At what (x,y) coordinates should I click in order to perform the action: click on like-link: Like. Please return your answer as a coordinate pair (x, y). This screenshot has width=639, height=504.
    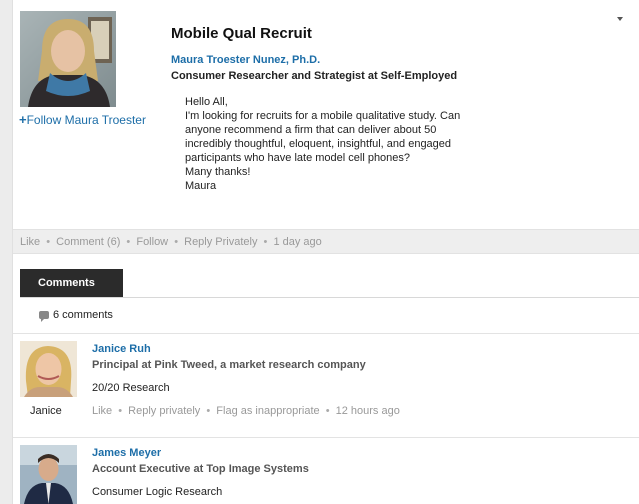
    Looking at the image, I should click on (30, 242).